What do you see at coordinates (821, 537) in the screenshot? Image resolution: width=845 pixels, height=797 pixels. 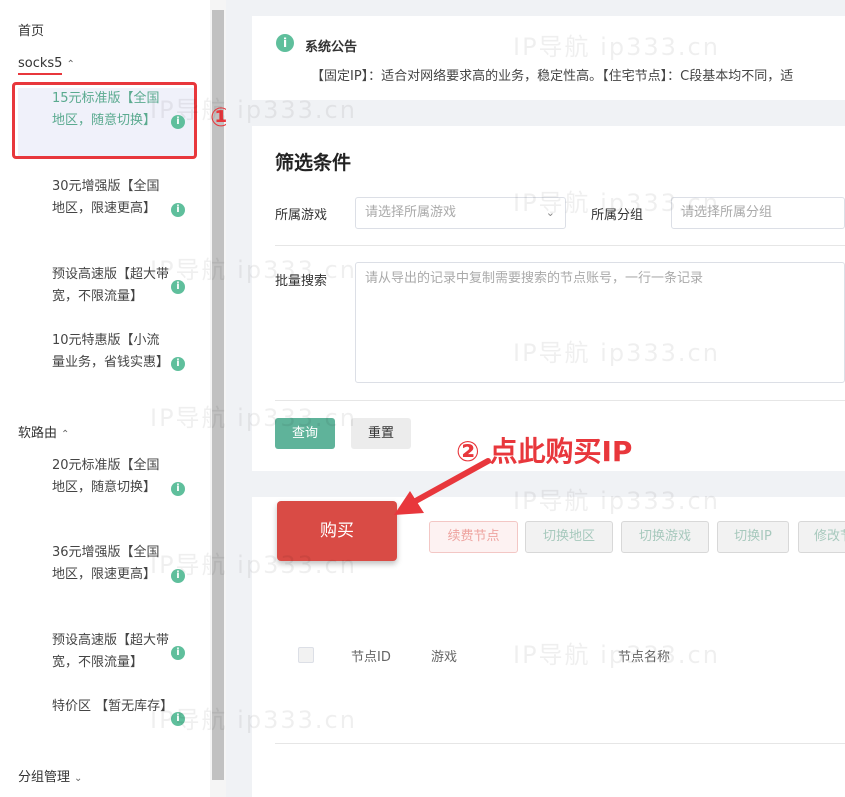 I see `modify-button: 修改节` at bounding box center [821, 537].